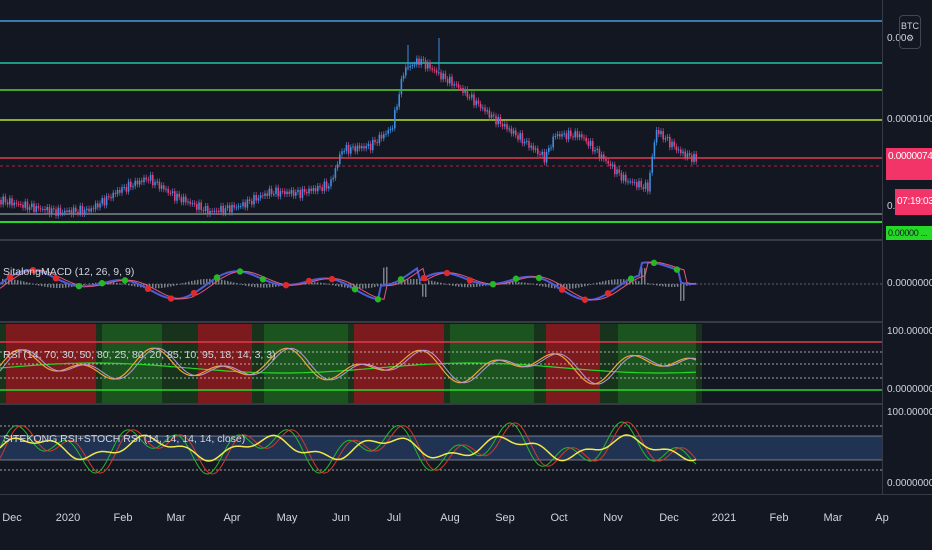 The height and width of the screenshot is (550, 932). Describe the element at coordinates (910, 32) in the screenshot. I see `currency-button: BTC ⚙` at that location.